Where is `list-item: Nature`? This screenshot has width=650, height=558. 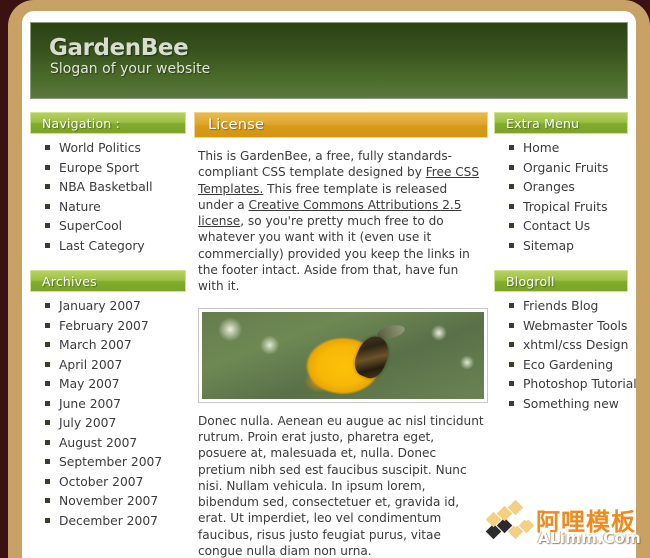
list-item: Nature is located at coordinates (115, 207).